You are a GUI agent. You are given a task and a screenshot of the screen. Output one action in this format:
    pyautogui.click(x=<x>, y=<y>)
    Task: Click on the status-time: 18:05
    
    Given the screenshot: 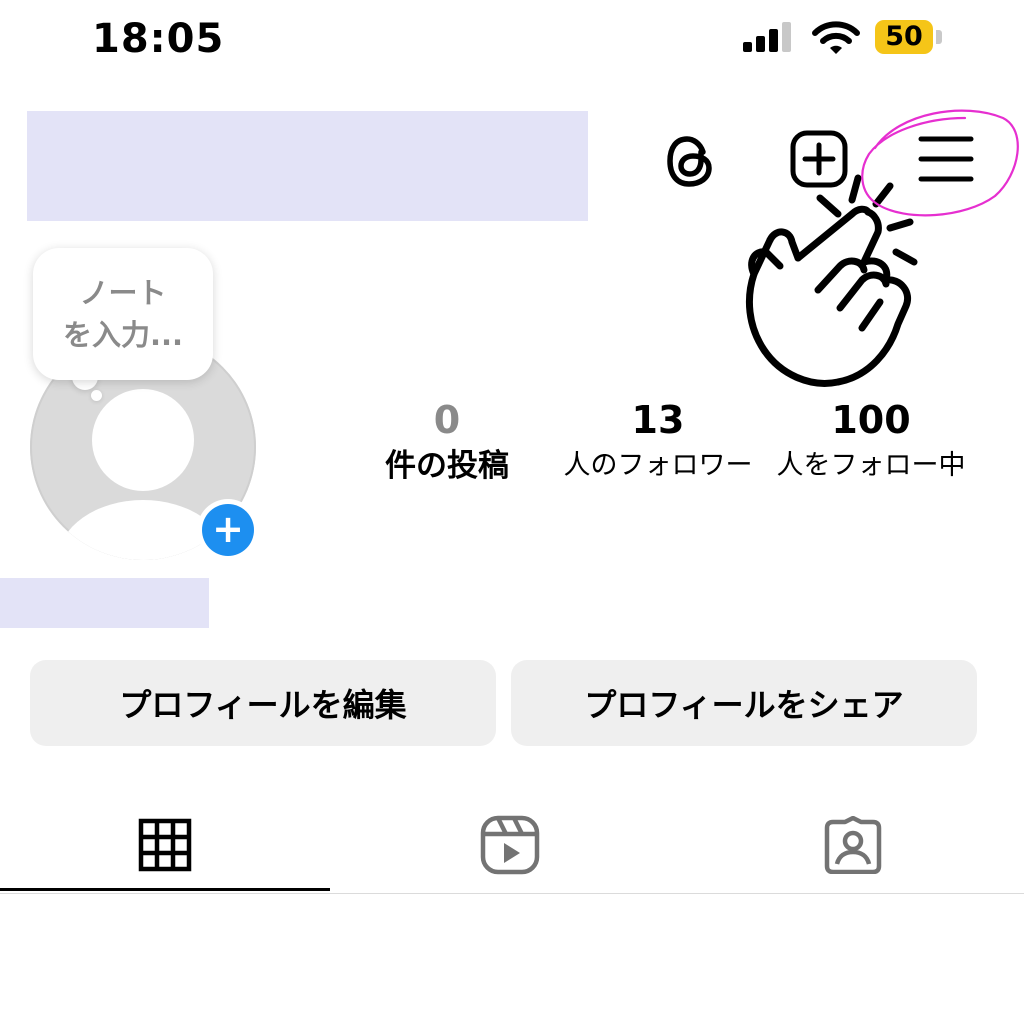 What is the action you would take?
    pyautogui.click(x=158, y=39)
    